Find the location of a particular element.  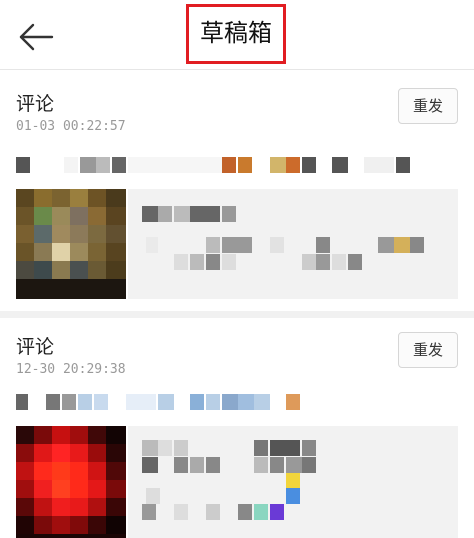

title-highlight-box is located at coordinates (236, 34).